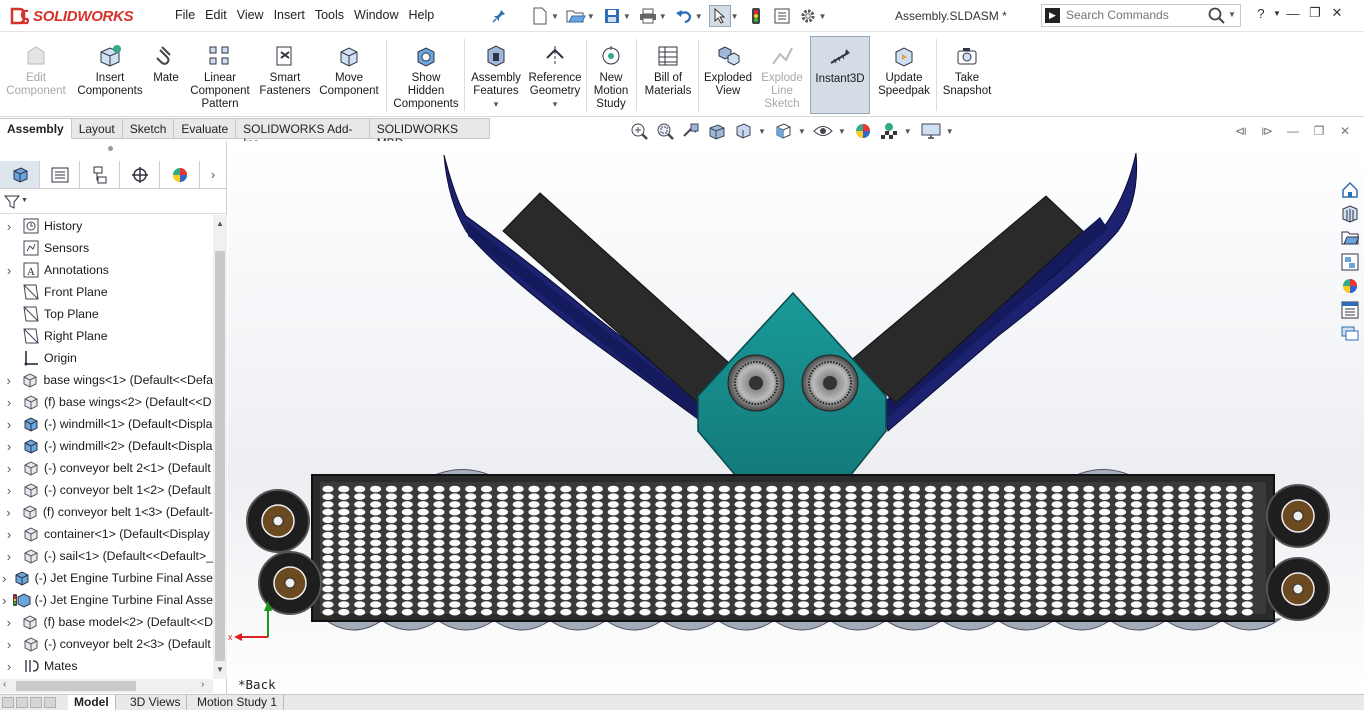 The height and width of the screenshot is (710, 1364). Describe the element at coordinates (20, 174) in the screenshot. I see `feature-manager-tab` at that location.